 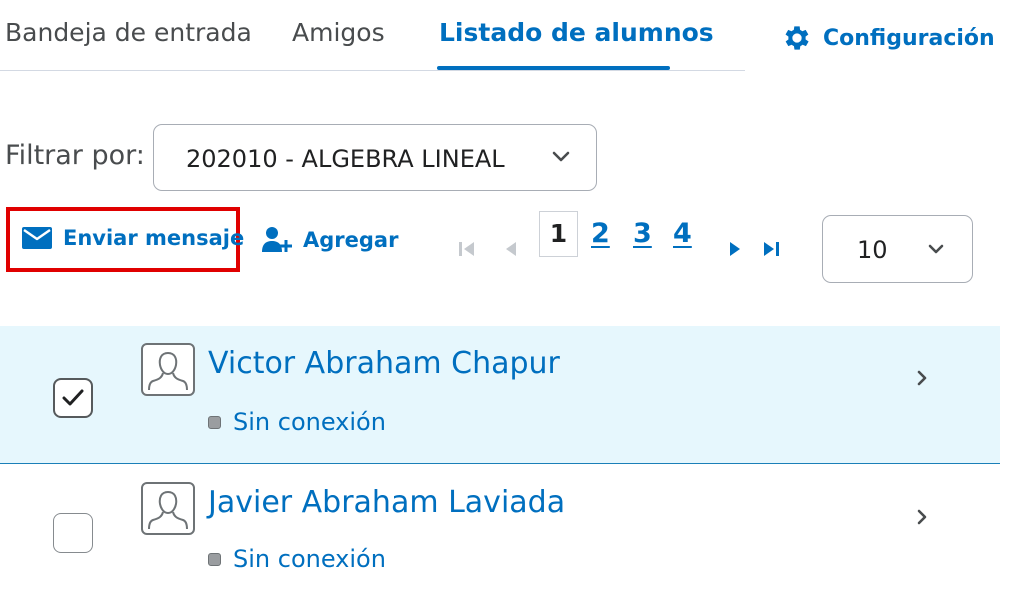 I want to click on student-name: Victor Abraham Chapur, so click(x=384, y=363).